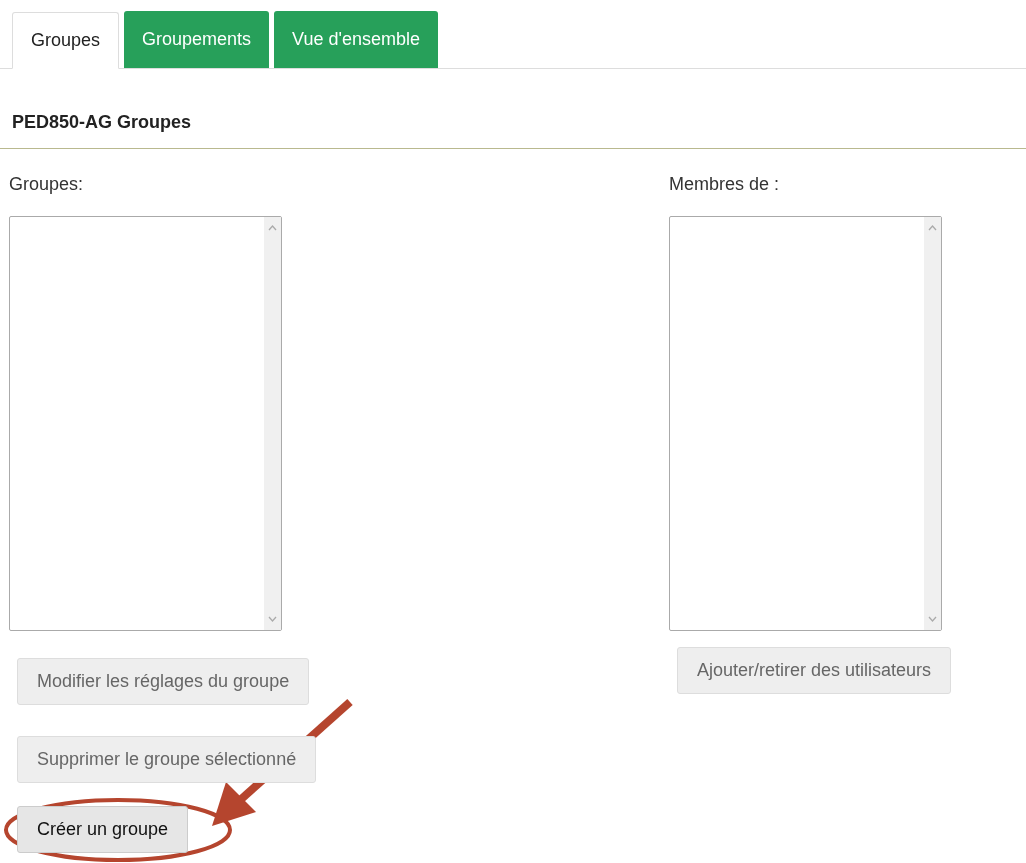 Image resolution: width=1026 pixels, height=863 pixels. I want to click on tab: Vue d'ensemble, so click(356, 39).